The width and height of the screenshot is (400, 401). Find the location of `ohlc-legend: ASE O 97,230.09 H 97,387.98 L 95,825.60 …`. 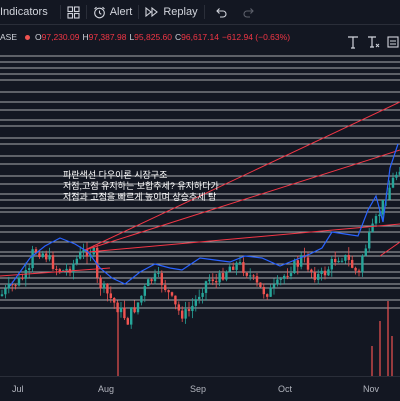

ohlc-legend: ASE O 97,230.09 H 97,387.98 L 95,825.60 … is located at coordinates (200, 37).